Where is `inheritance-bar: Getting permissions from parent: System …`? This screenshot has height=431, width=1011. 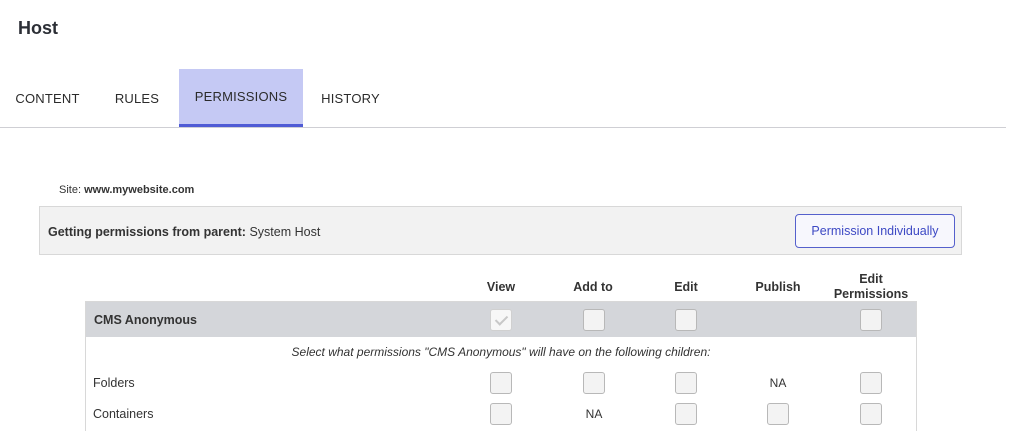
inheritance-bar: Getting permissions from parent: System … is located at coordinates (500, 230).